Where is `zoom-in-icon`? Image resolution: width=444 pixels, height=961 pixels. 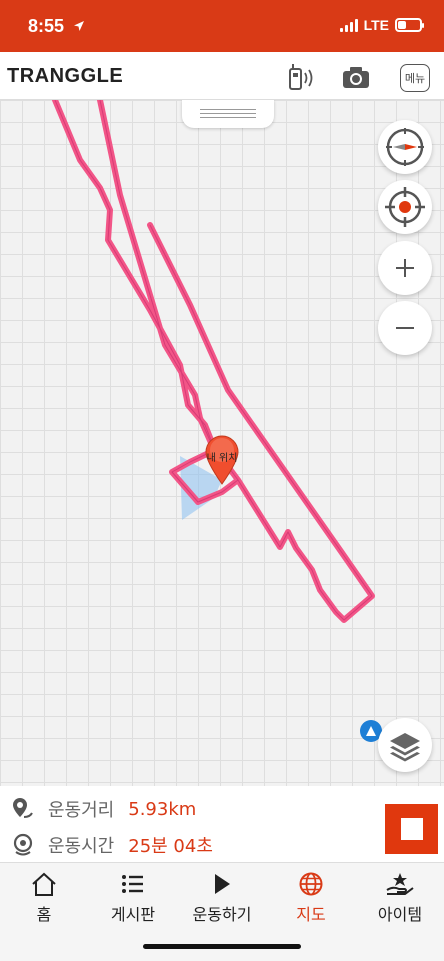
zoom-in-icon is located at coordinates (405, 268).